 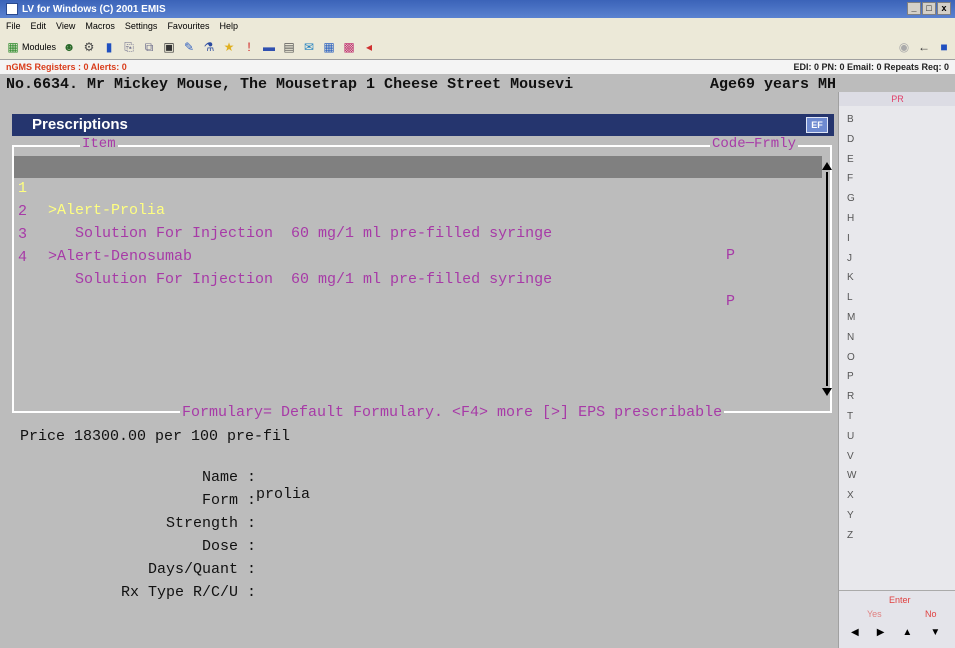 I want to click on letter-g: G, so click(x=851, y=199).